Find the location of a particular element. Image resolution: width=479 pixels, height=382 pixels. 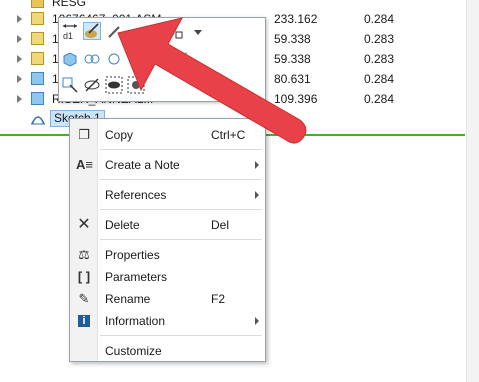

menu-item-label: References is located at coordinates (136, 195).